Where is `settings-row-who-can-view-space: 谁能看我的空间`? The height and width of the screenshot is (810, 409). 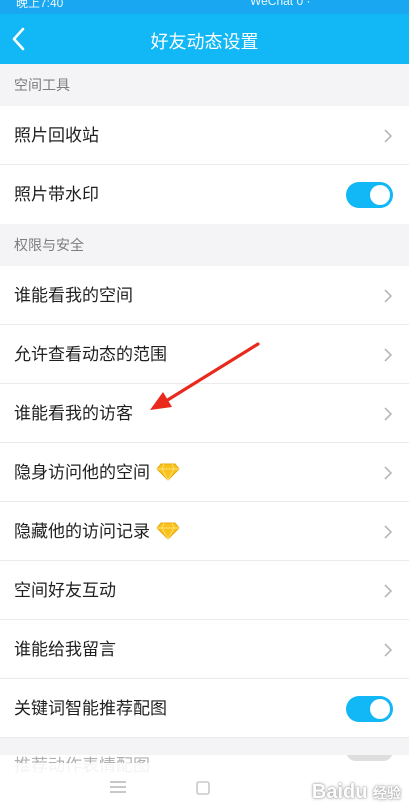 settings-row-who-can-view-space: 谁能看我的空间 is located at coordinates (204, 295).